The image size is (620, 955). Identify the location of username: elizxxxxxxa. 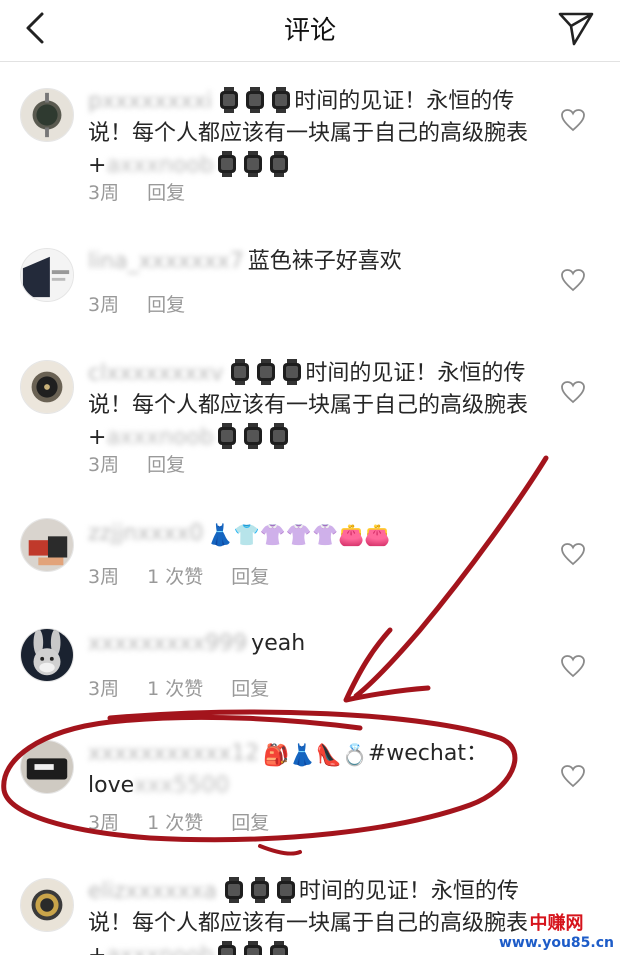
(152, 892).